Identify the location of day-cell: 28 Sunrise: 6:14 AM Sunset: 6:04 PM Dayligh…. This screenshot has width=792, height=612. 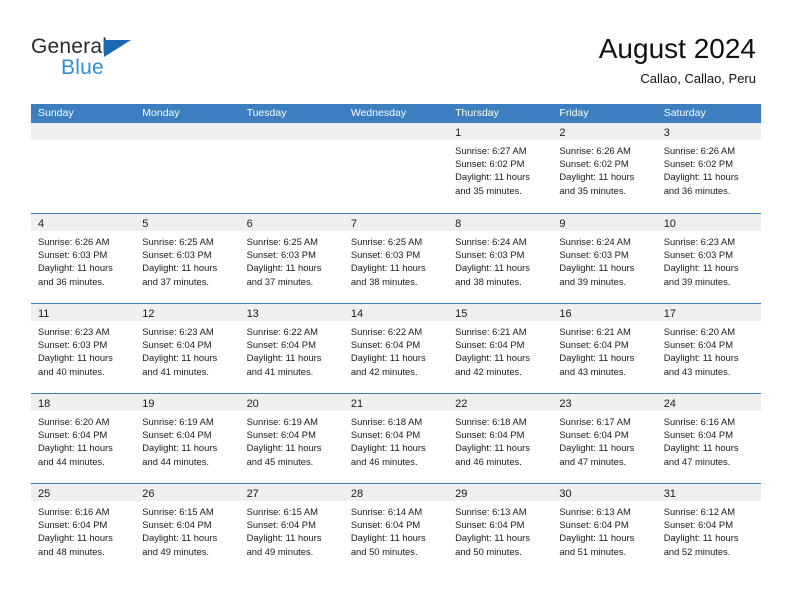
(396, 528).